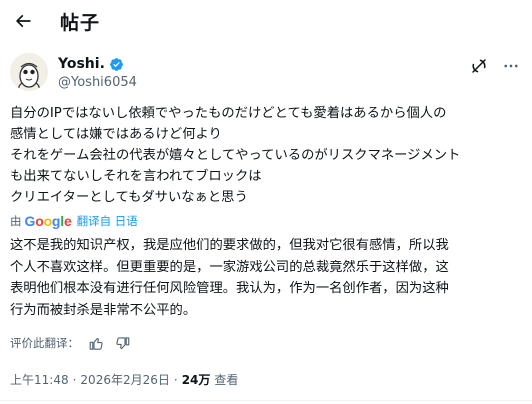 The width and height of the screenshot is (532, 404). I want to click on post-date: 2026年2月26日, so click(124, 379).